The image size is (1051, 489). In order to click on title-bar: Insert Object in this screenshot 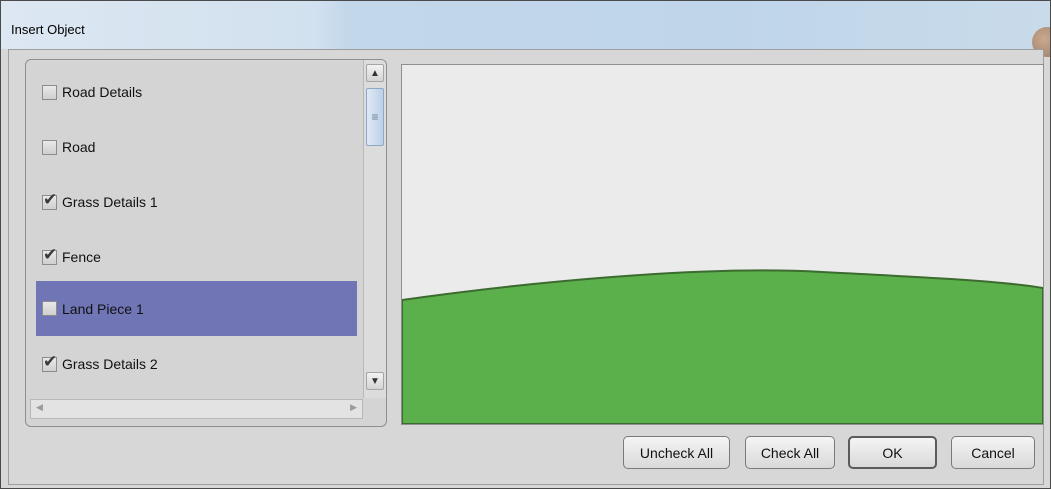, I will do `click(525, 29)`.